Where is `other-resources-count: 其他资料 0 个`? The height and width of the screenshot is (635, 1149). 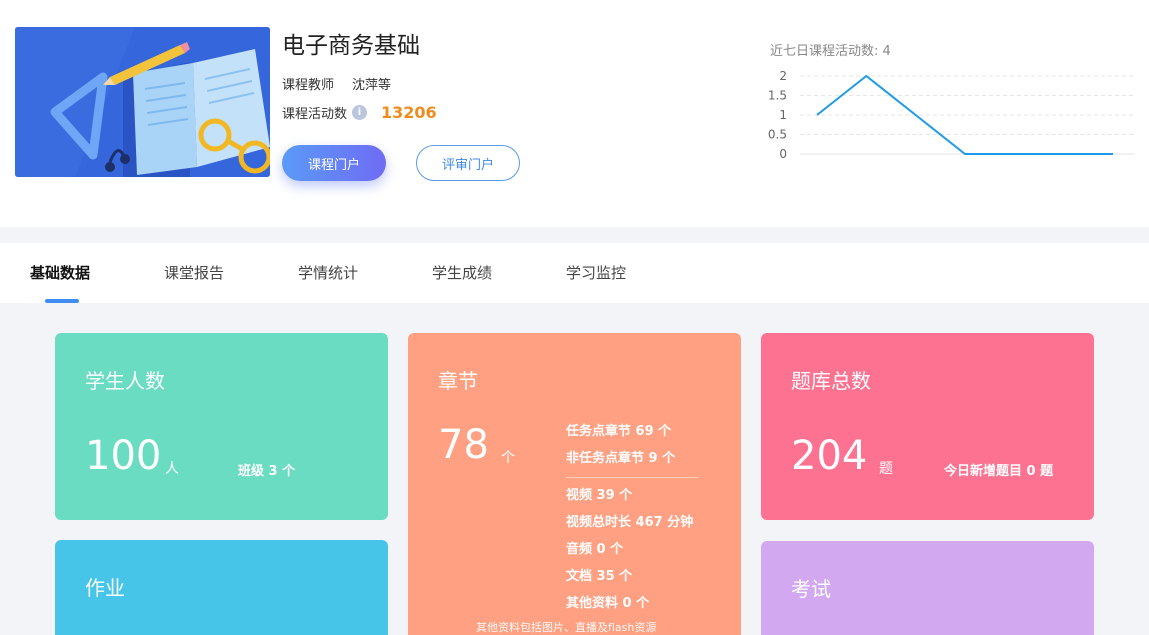
other-resources-count: 其他资料 0 个 is located at coordinates (608, 603).